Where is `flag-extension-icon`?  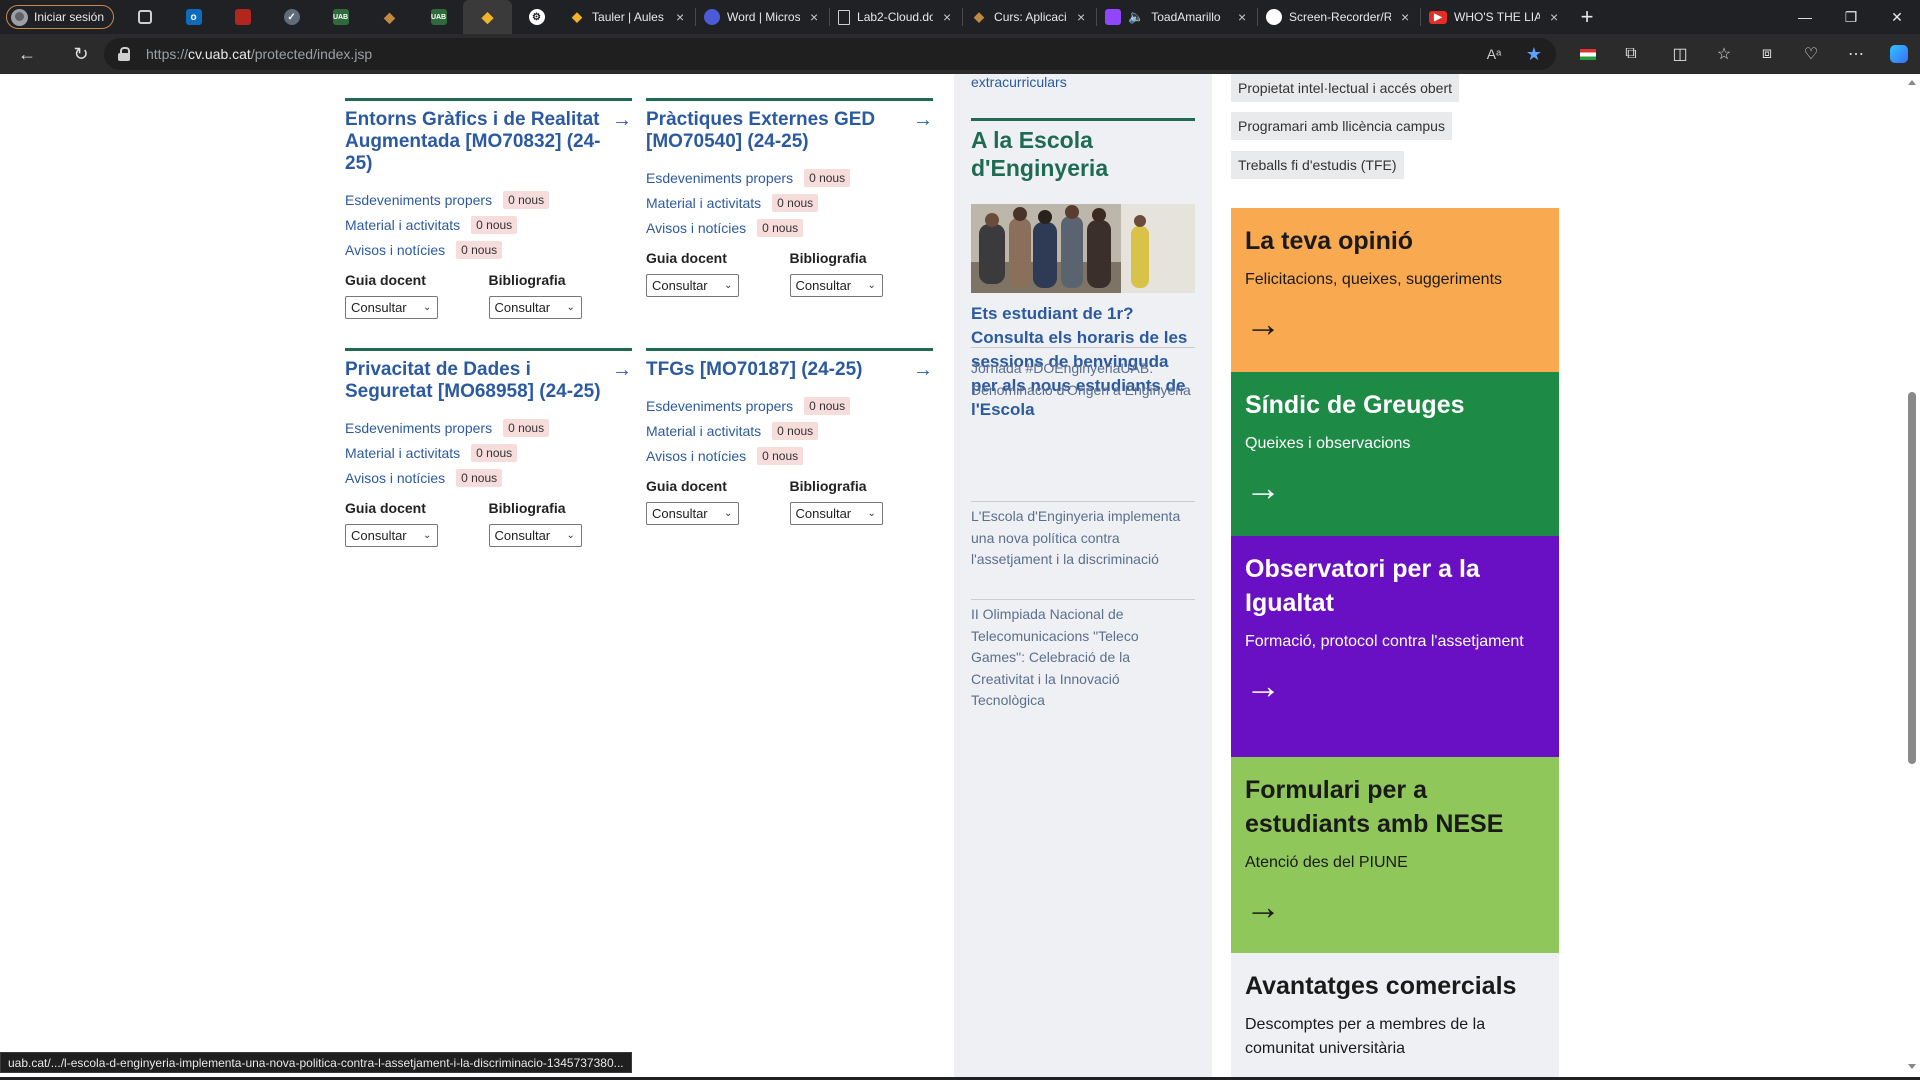
flag-extension-icon is located at coordinates (1588, 54).